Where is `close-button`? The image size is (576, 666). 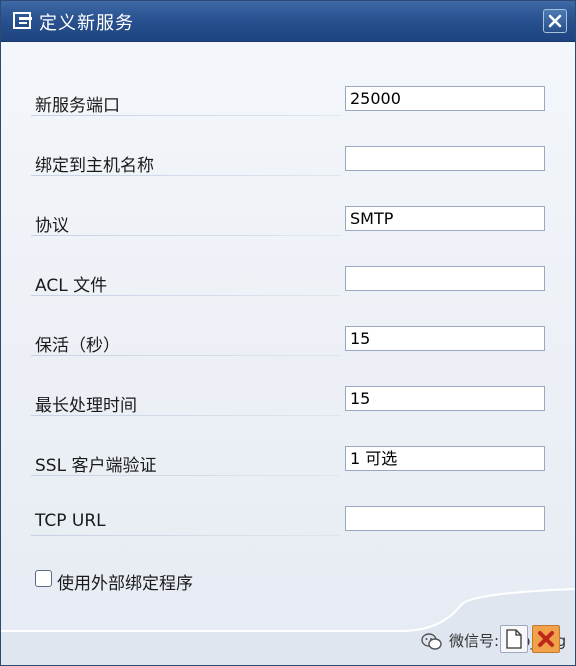
close-button is located at coordinates (555, 21).